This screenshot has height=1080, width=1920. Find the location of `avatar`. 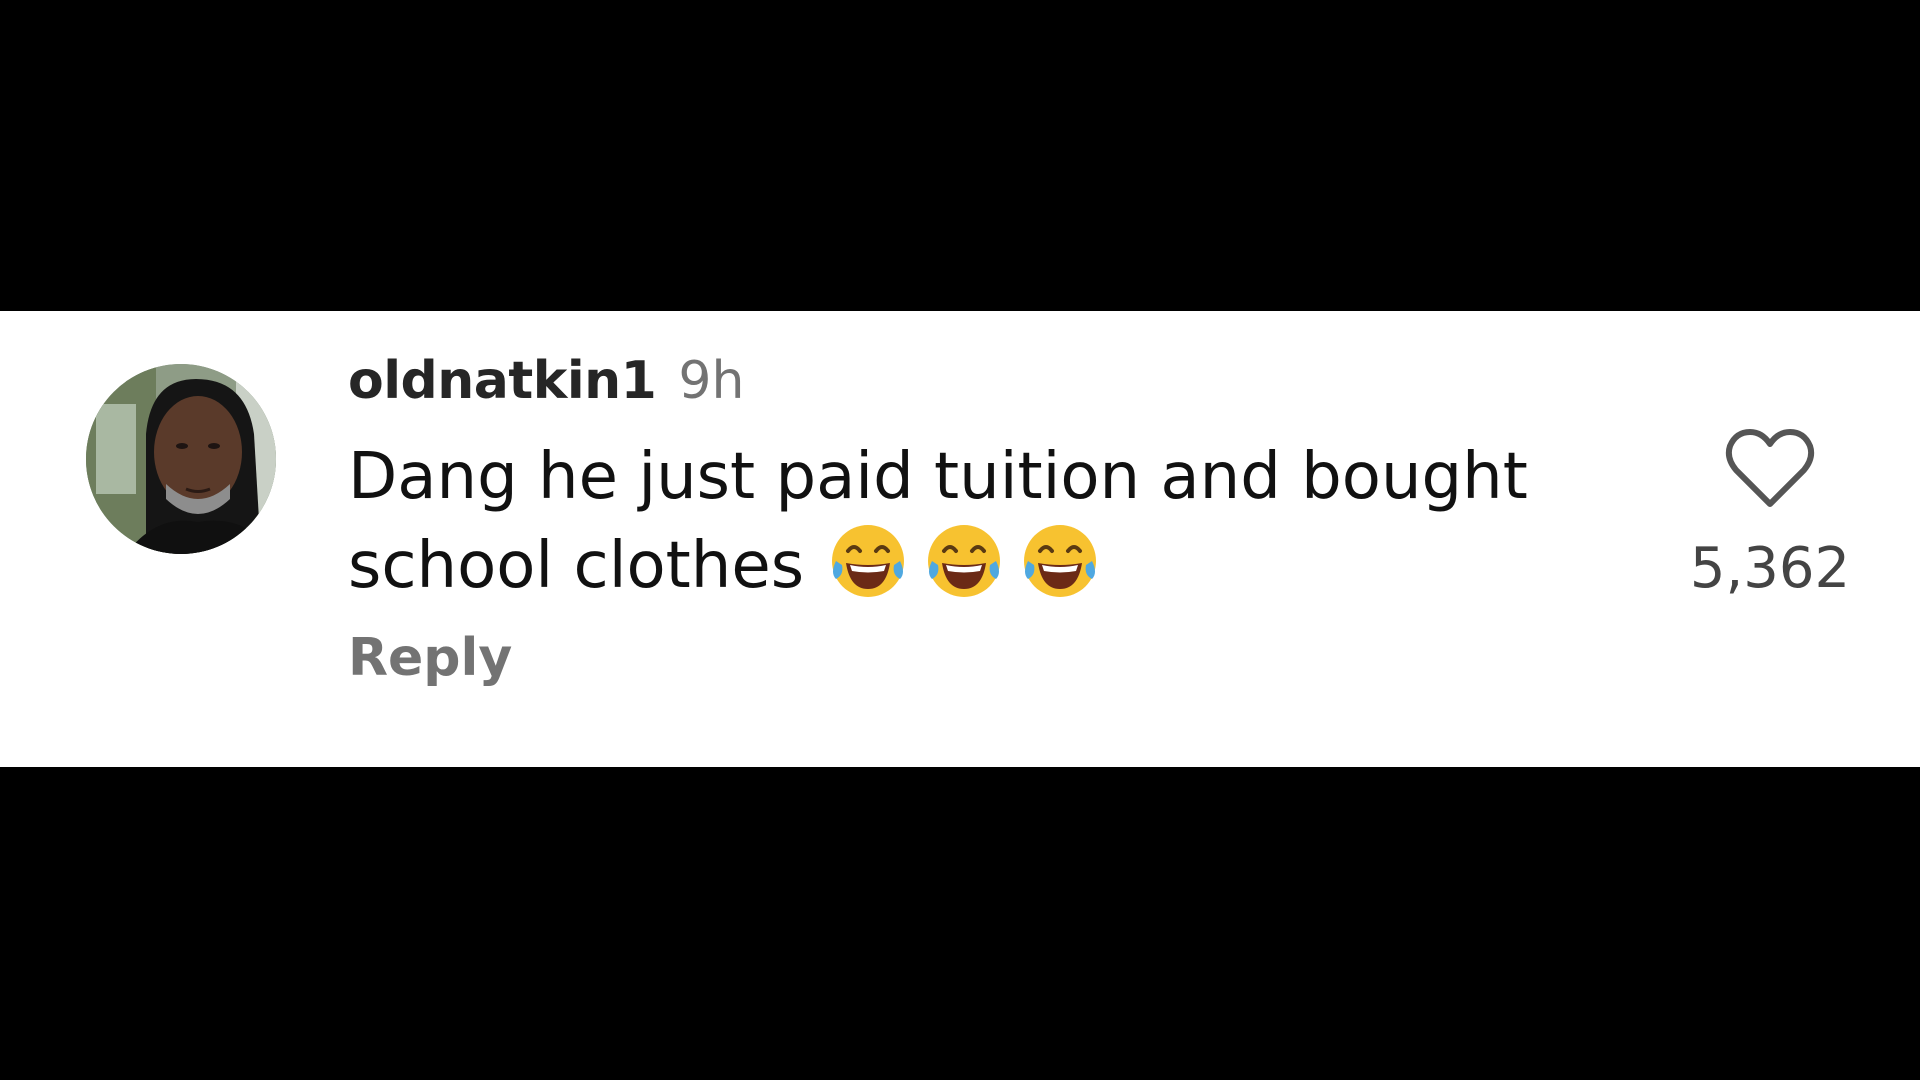

avatar is located at coordinates (181, 459).